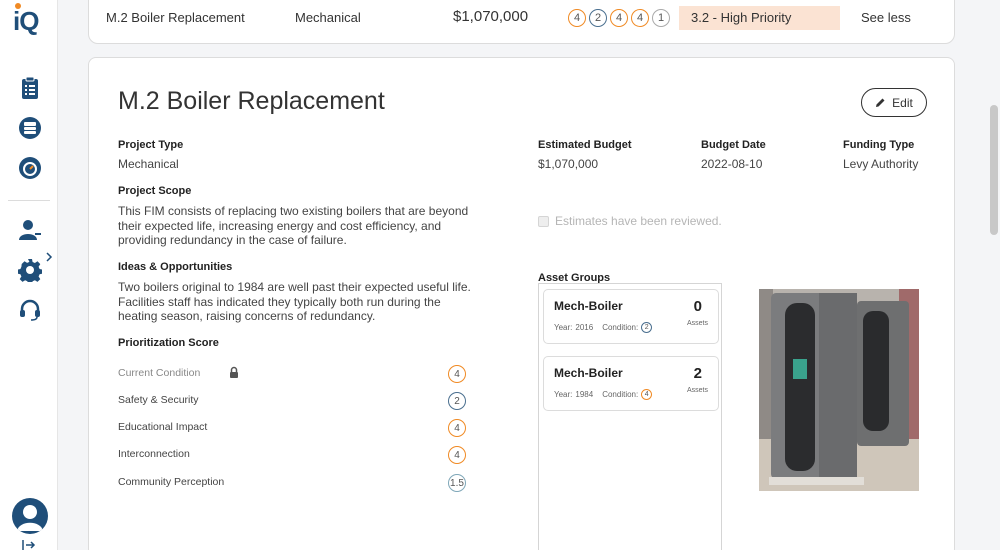 The width and height of the screenshot is (1000, 550). Describe the element at coordinates (457, 401) in the screenshot. I see `score-circle: 2` at that location.